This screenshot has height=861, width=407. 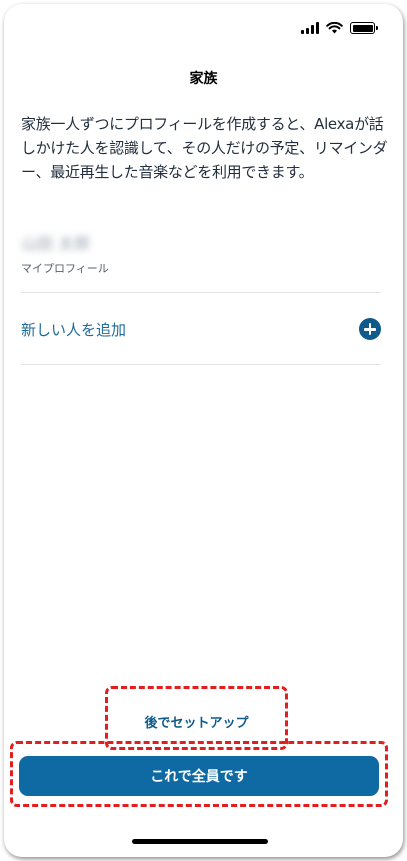 What do you see at coordinates (203, 329) in the screenshot?
I see `add-person-row: 新しい人を追加` at bounding box center [203, 329].